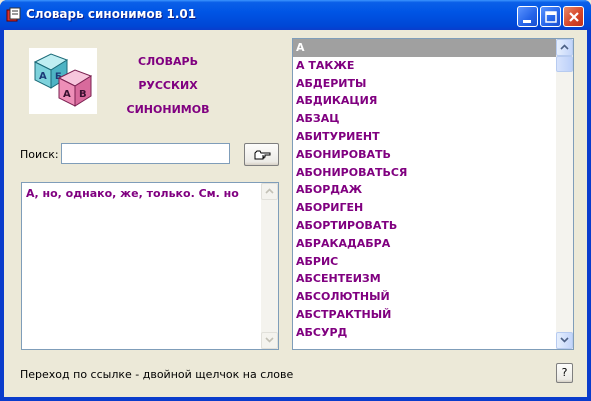 The height and width of the screenshot is (401, 591). What do you see at coordinates (425, 315) in the screenshot?
I see `list-item: АБСТРАКТНЫЙ` at bounding box center [425, 315].